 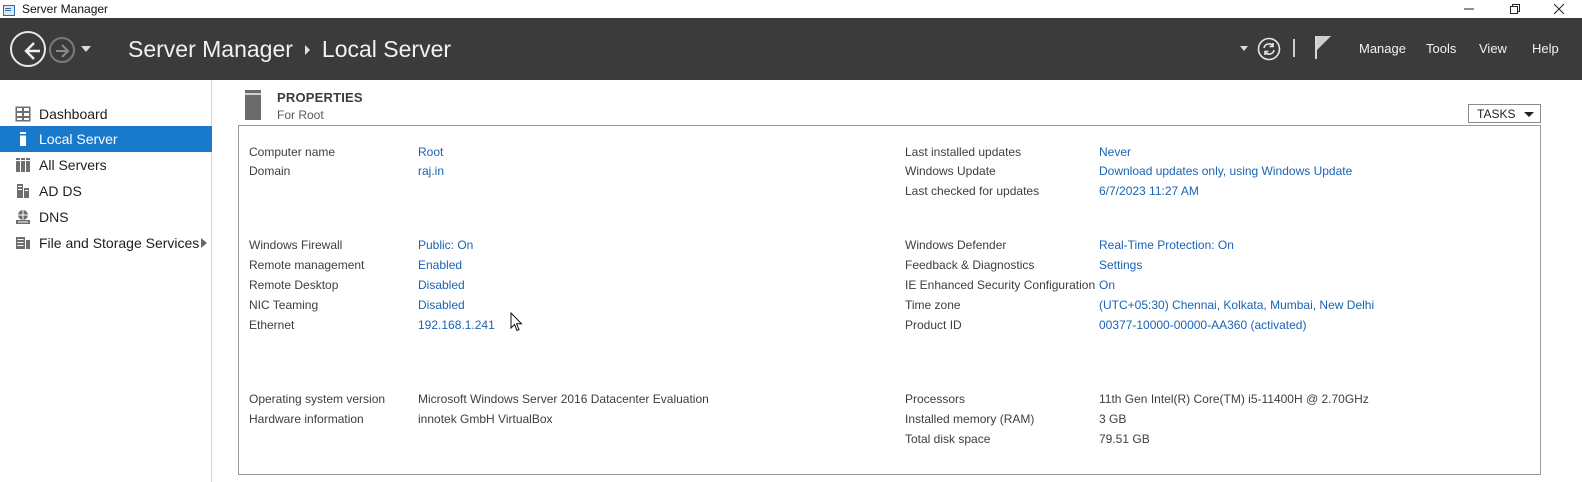 I want to click on remote-desktop-link: Disabled, so click(x=441, y=285).